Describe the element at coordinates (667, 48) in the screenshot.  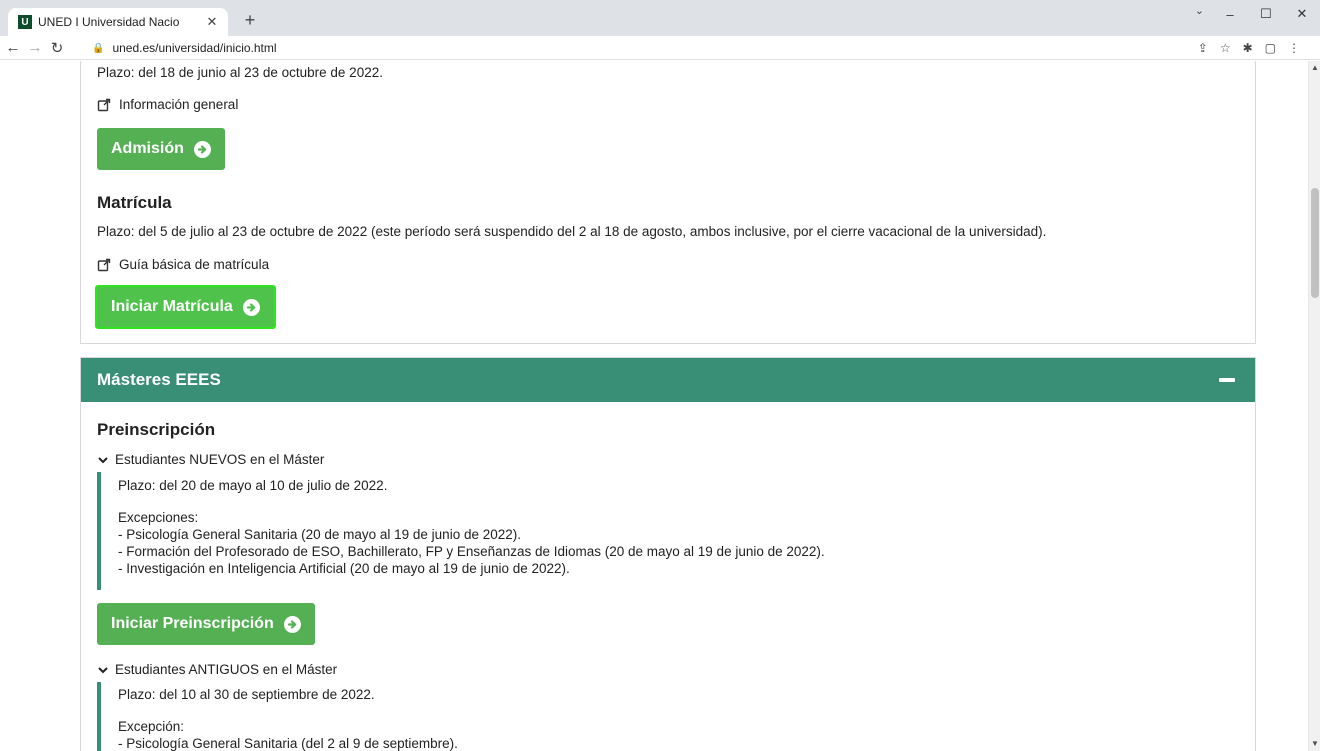
I see `address-bar: 🔒 uned.es/universidad/inicio.html` at that location.